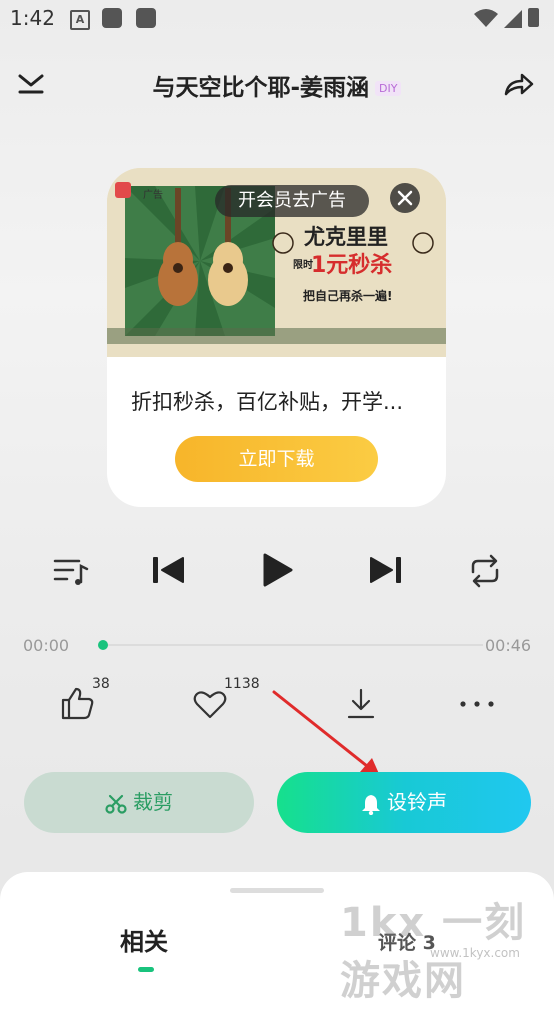 The width and height of the screenshot is (554, 1012). I want to click on ad-image: 广告 尤克里里 限时 1元秒杀 把自己再杀一遍! 开会员去广告, so click(276, 262).